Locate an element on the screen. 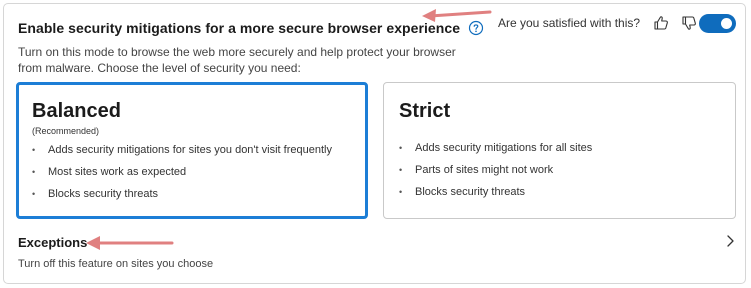 This screenshot has height=288, width=751. exceptions-link: Exceptions is located at coordinates (52, 242).